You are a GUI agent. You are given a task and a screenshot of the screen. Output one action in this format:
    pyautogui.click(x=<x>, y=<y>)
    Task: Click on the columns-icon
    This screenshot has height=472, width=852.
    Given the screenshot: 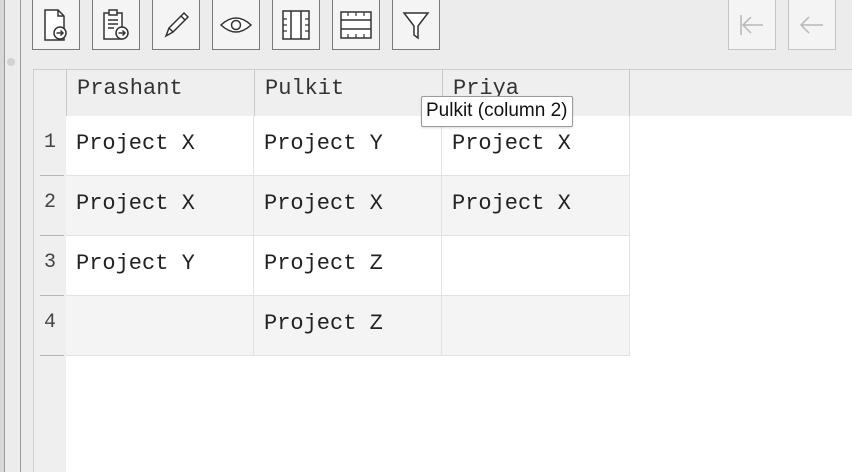 What is the action you would take?
    pyautogui.click(x=296, y=24)
    